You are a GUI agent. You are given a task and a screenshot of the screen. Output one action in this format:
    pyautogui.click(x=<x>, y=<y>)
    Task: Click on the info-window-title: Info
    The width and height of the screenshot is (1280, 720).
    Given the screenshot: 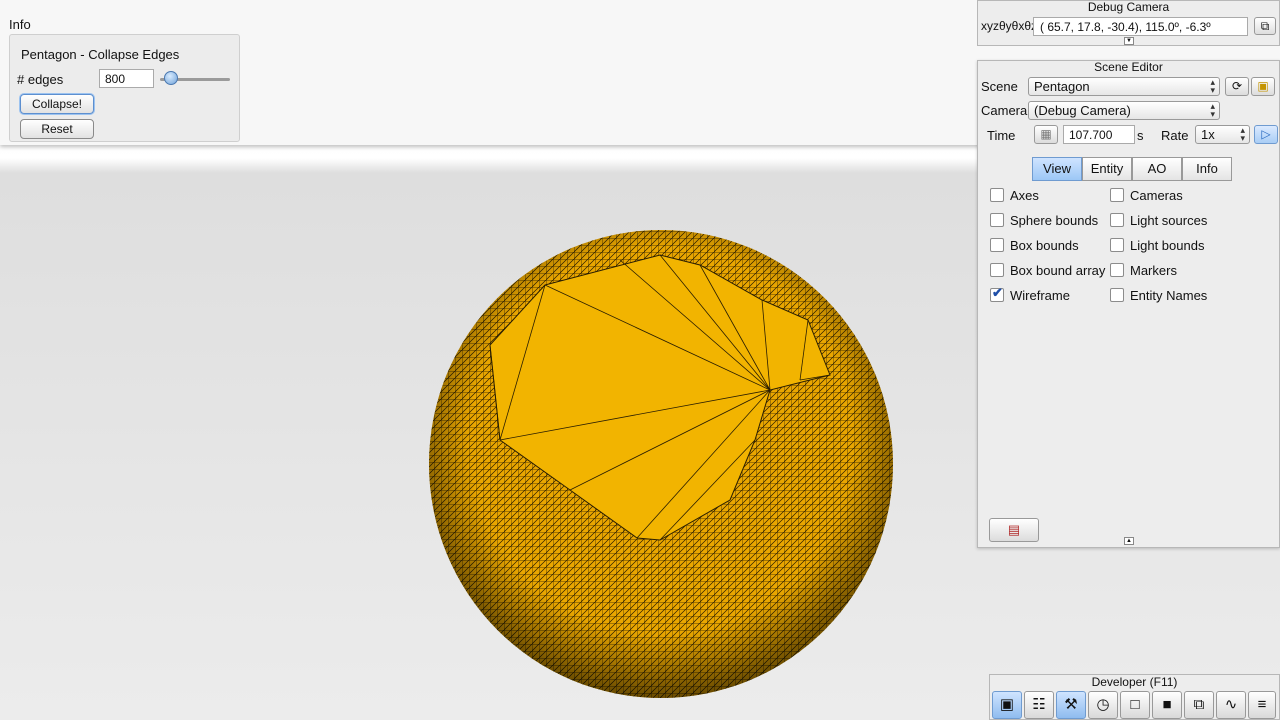 What is the action you would take?
    pyautogui.click(x=20, y=24)
    